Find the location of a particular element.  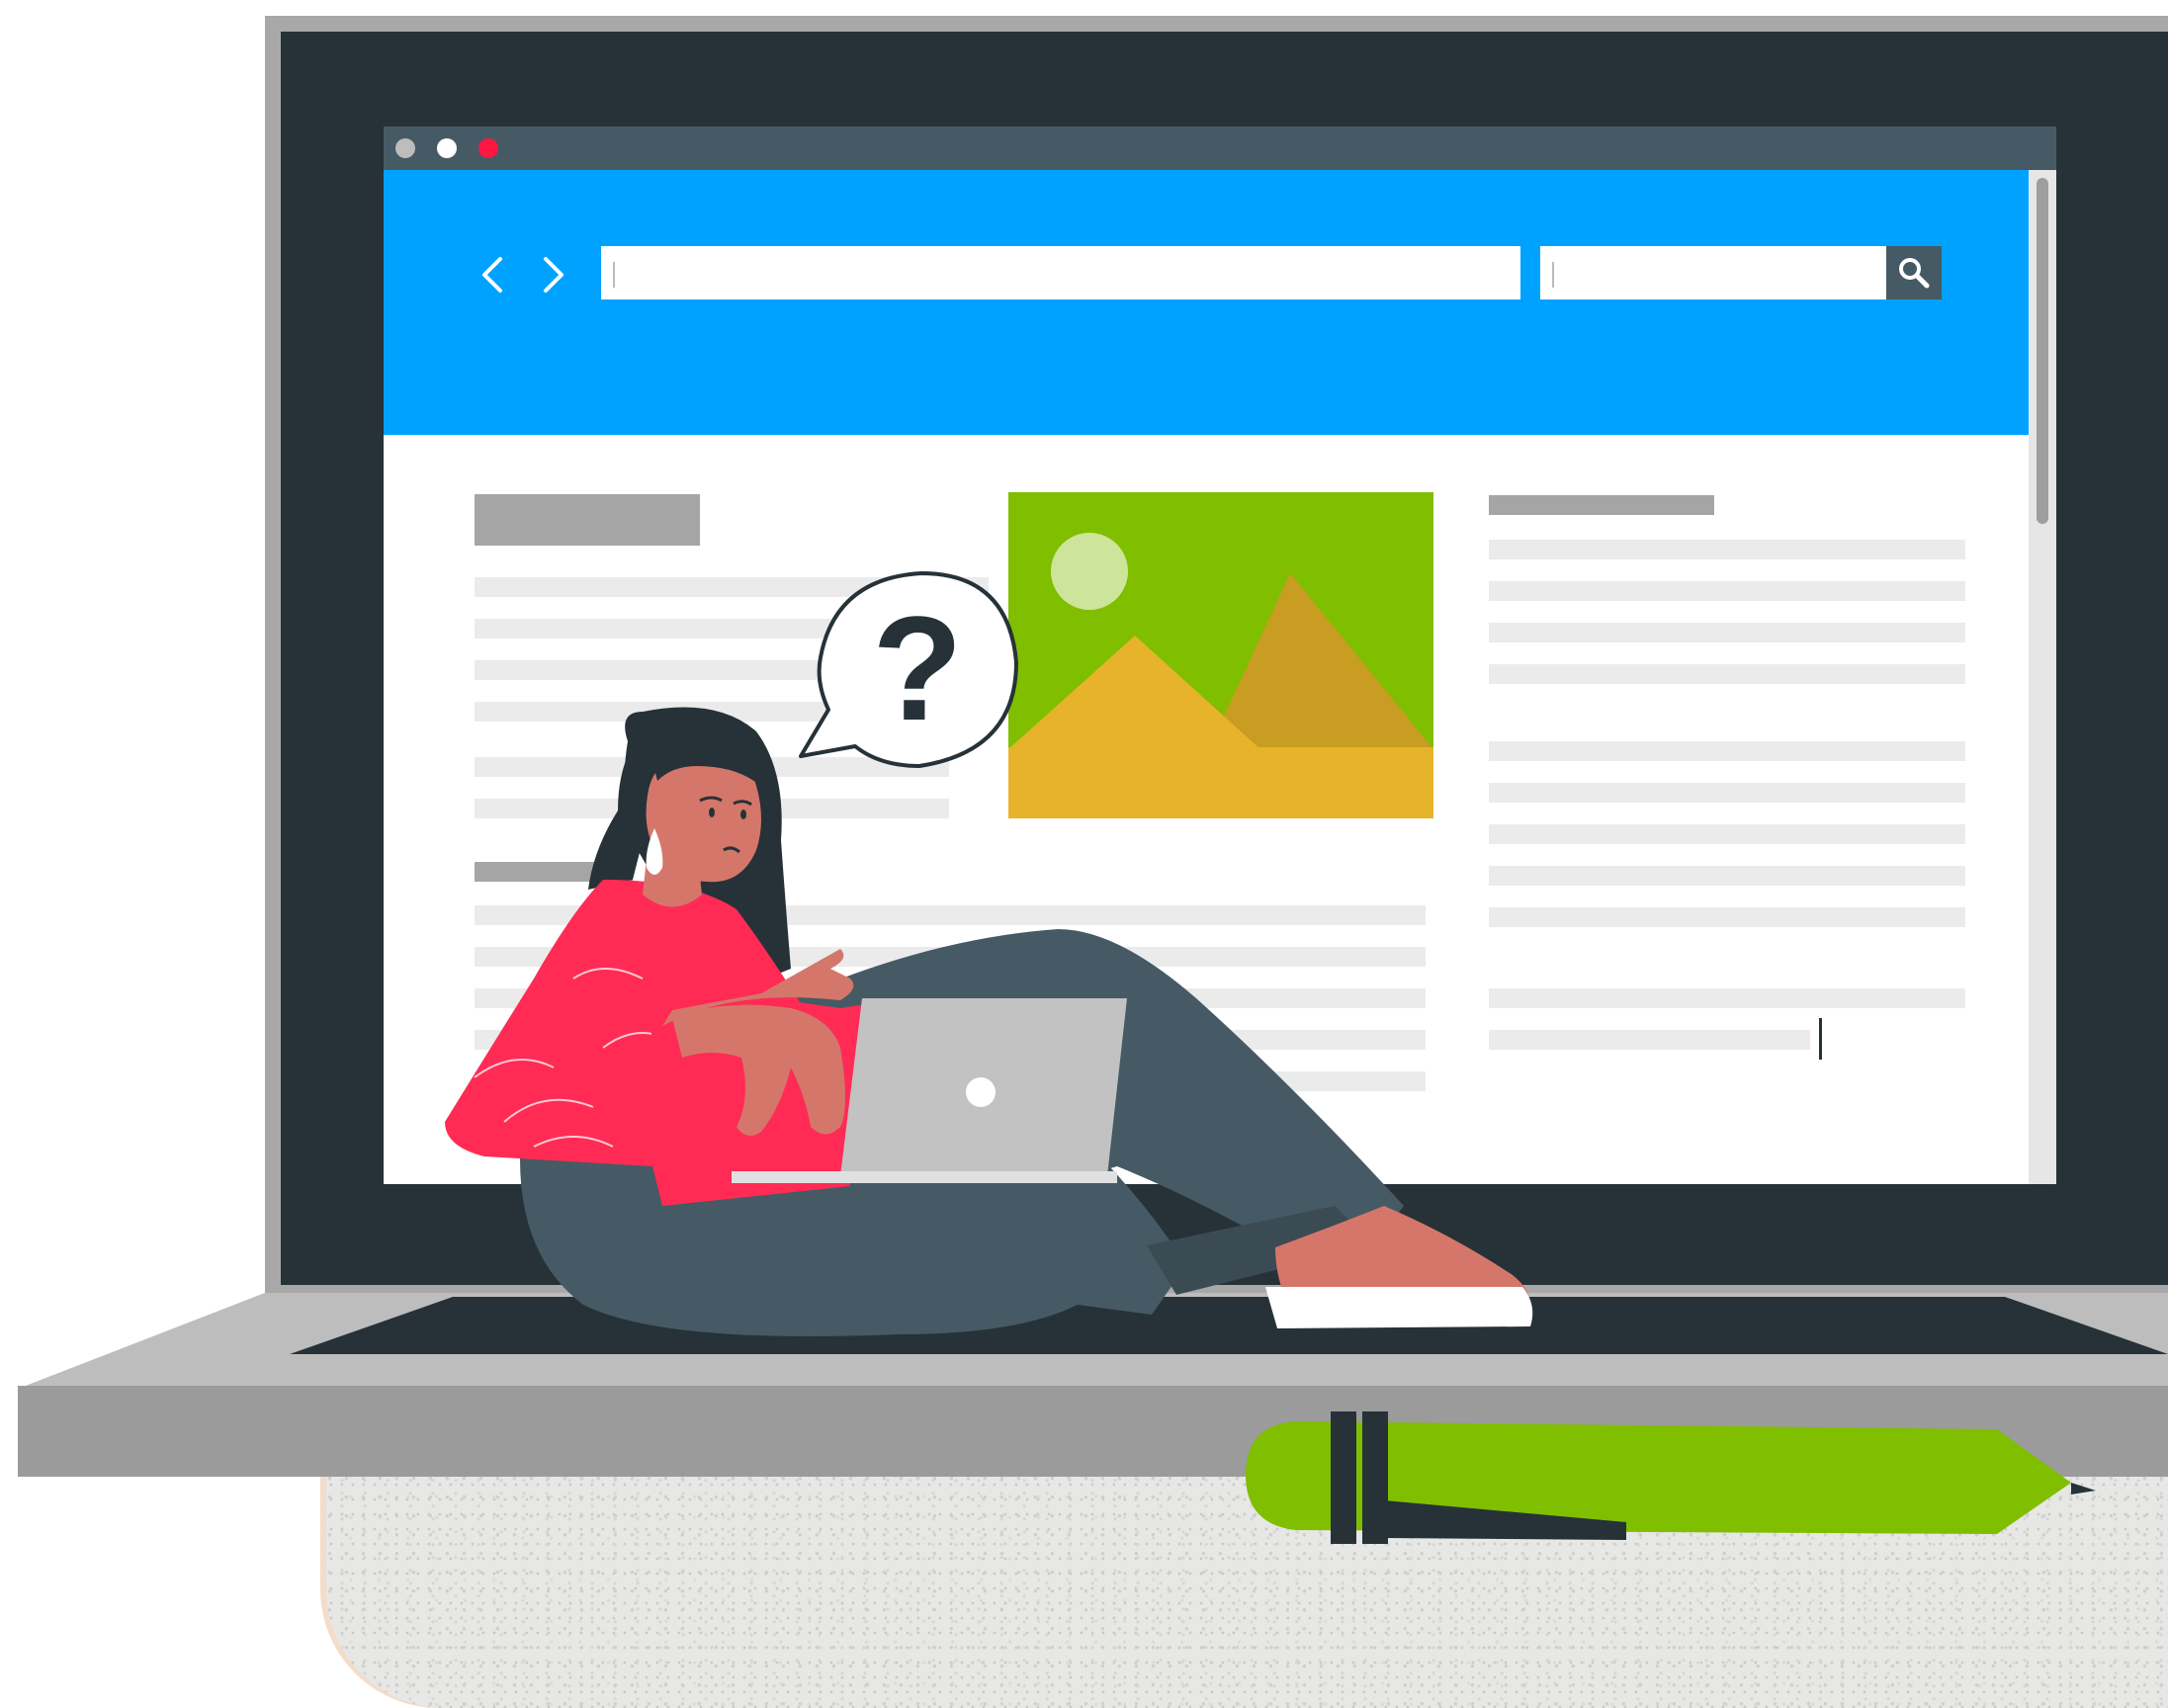

chevron-right-icon is located at coordinates (554, 275).